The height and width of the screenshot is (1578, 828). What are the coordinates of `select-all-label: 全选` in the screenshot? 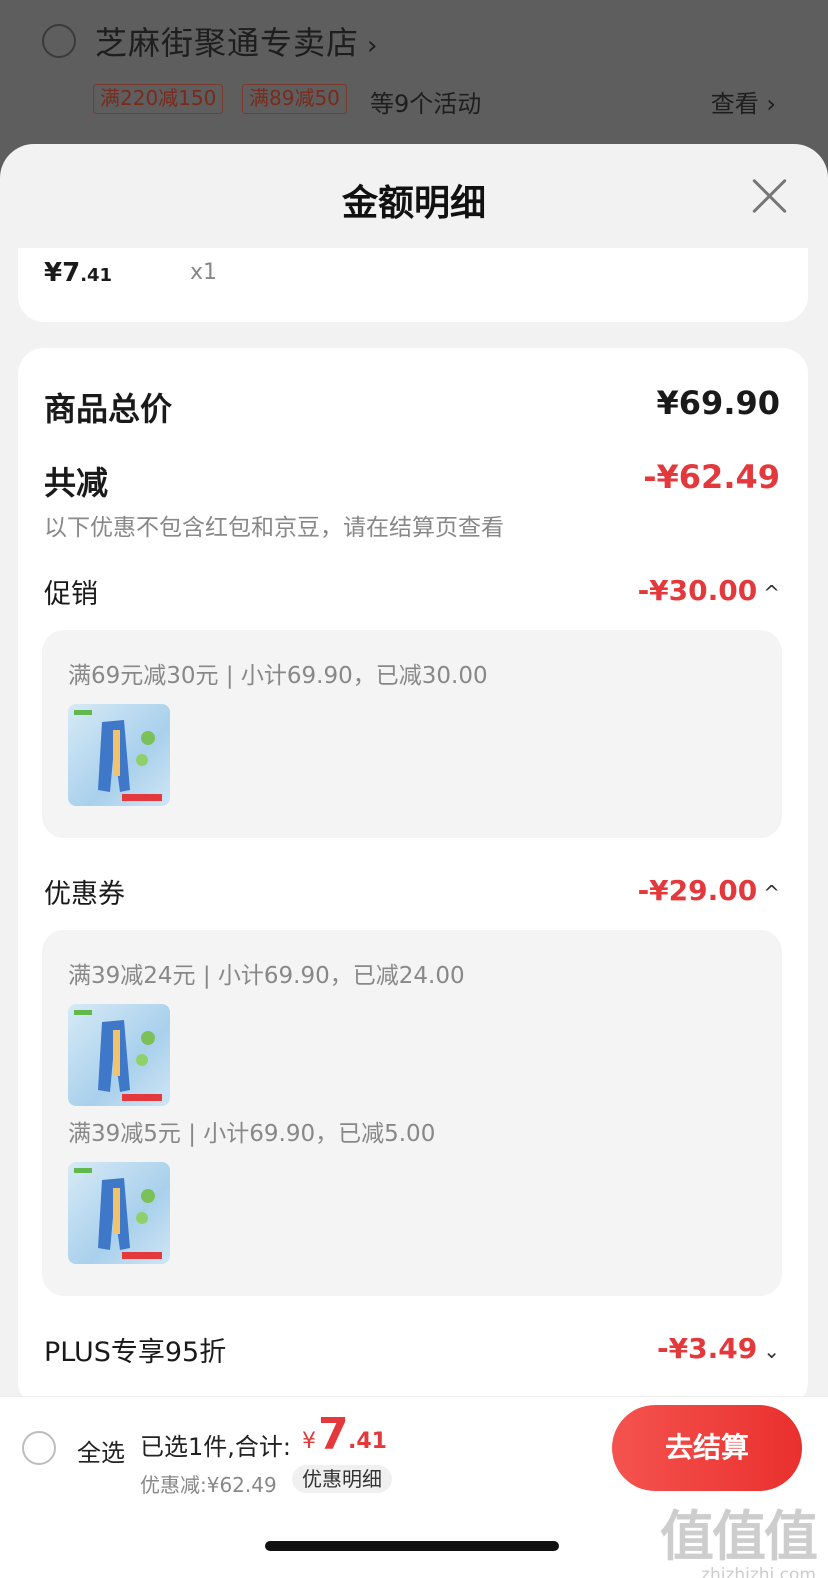 It's located at (101, 1450).